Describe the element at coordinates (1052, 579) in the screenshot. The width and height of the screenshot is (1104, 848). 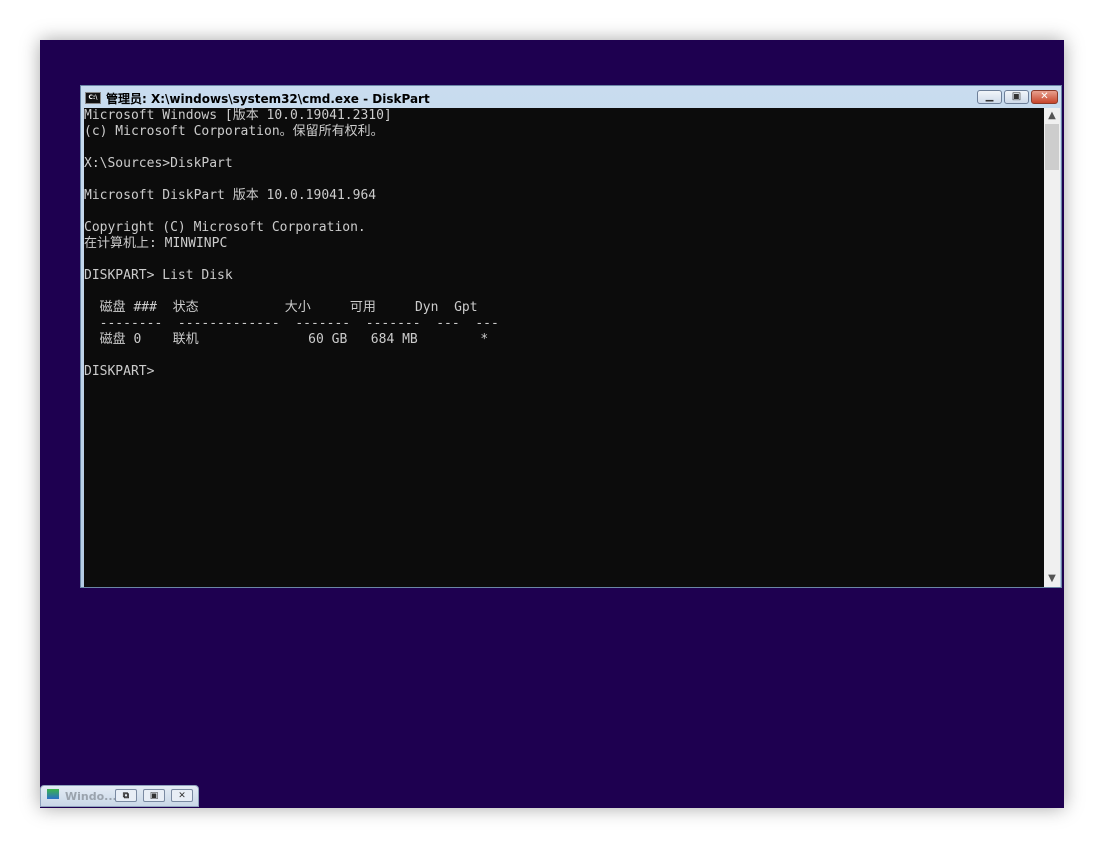
I see `scroll-down-icon: ▼` at that location.